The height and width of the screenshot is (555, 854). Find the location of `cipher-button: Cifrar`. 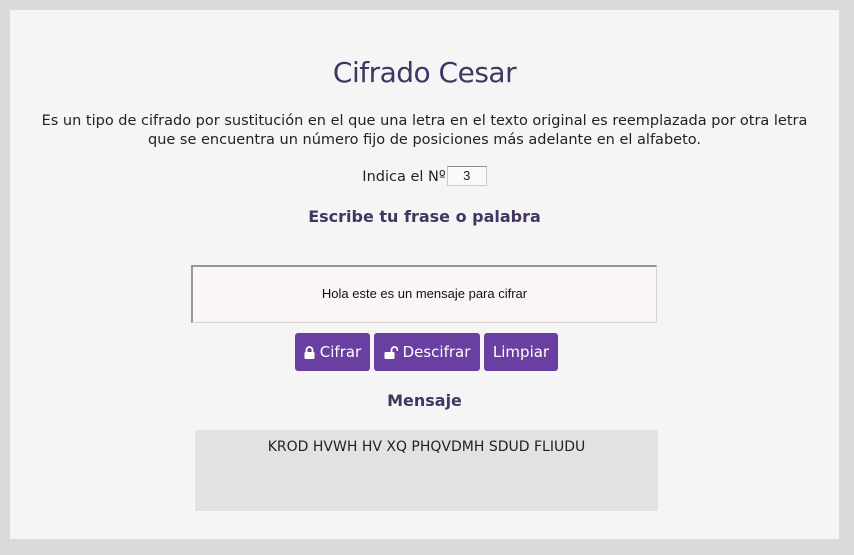

cipher-button: Cifrar is located at coordinates (332, 352).